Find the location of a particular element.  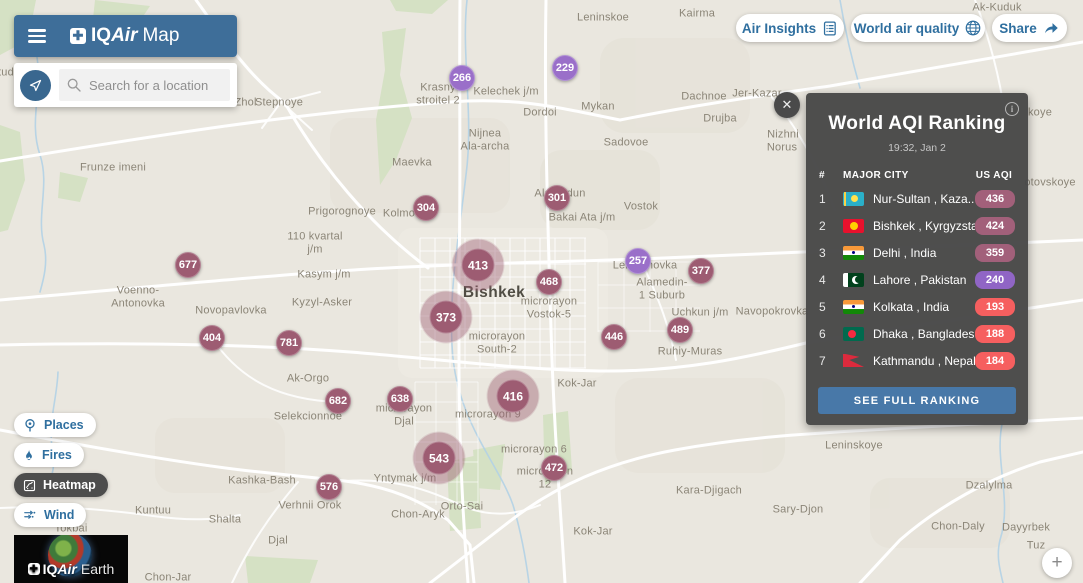

aqi-marker: 543 is located at coordinates (439, 458).